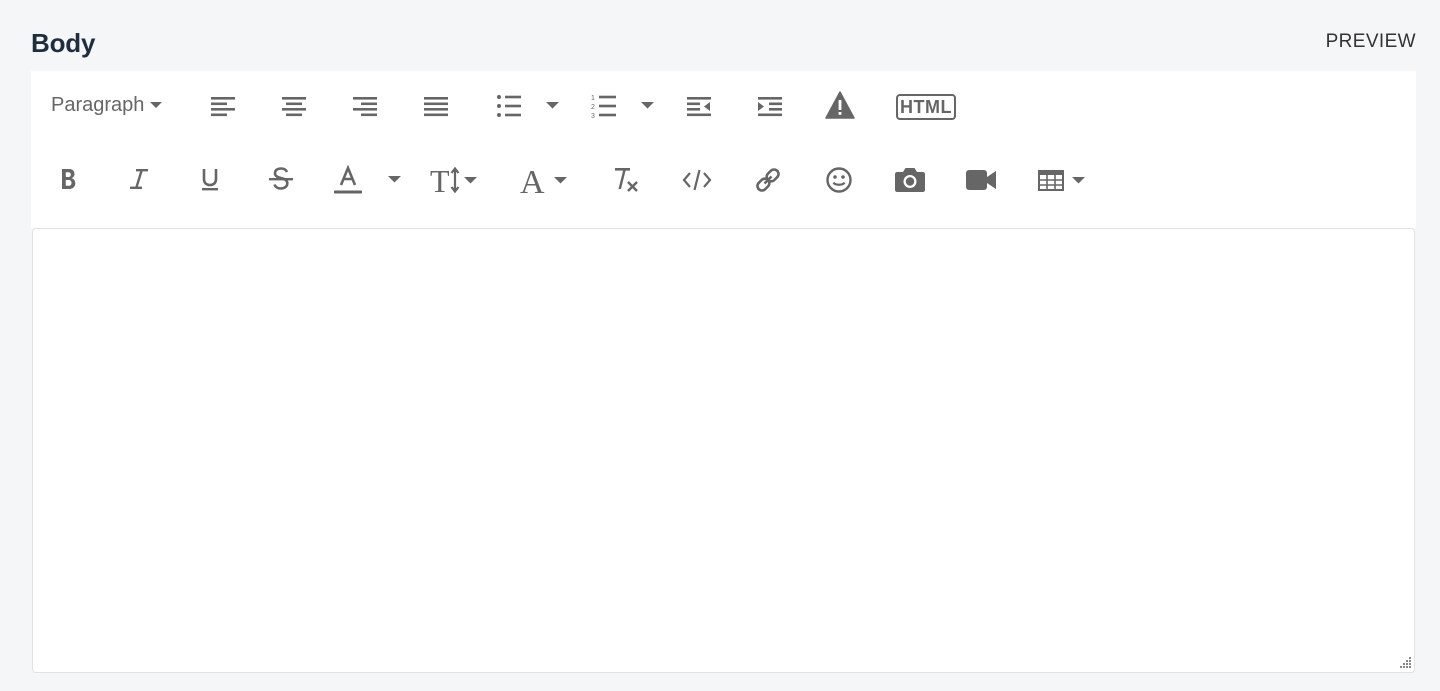  I want to click on clear-formatting-icon, so click(626, 180).